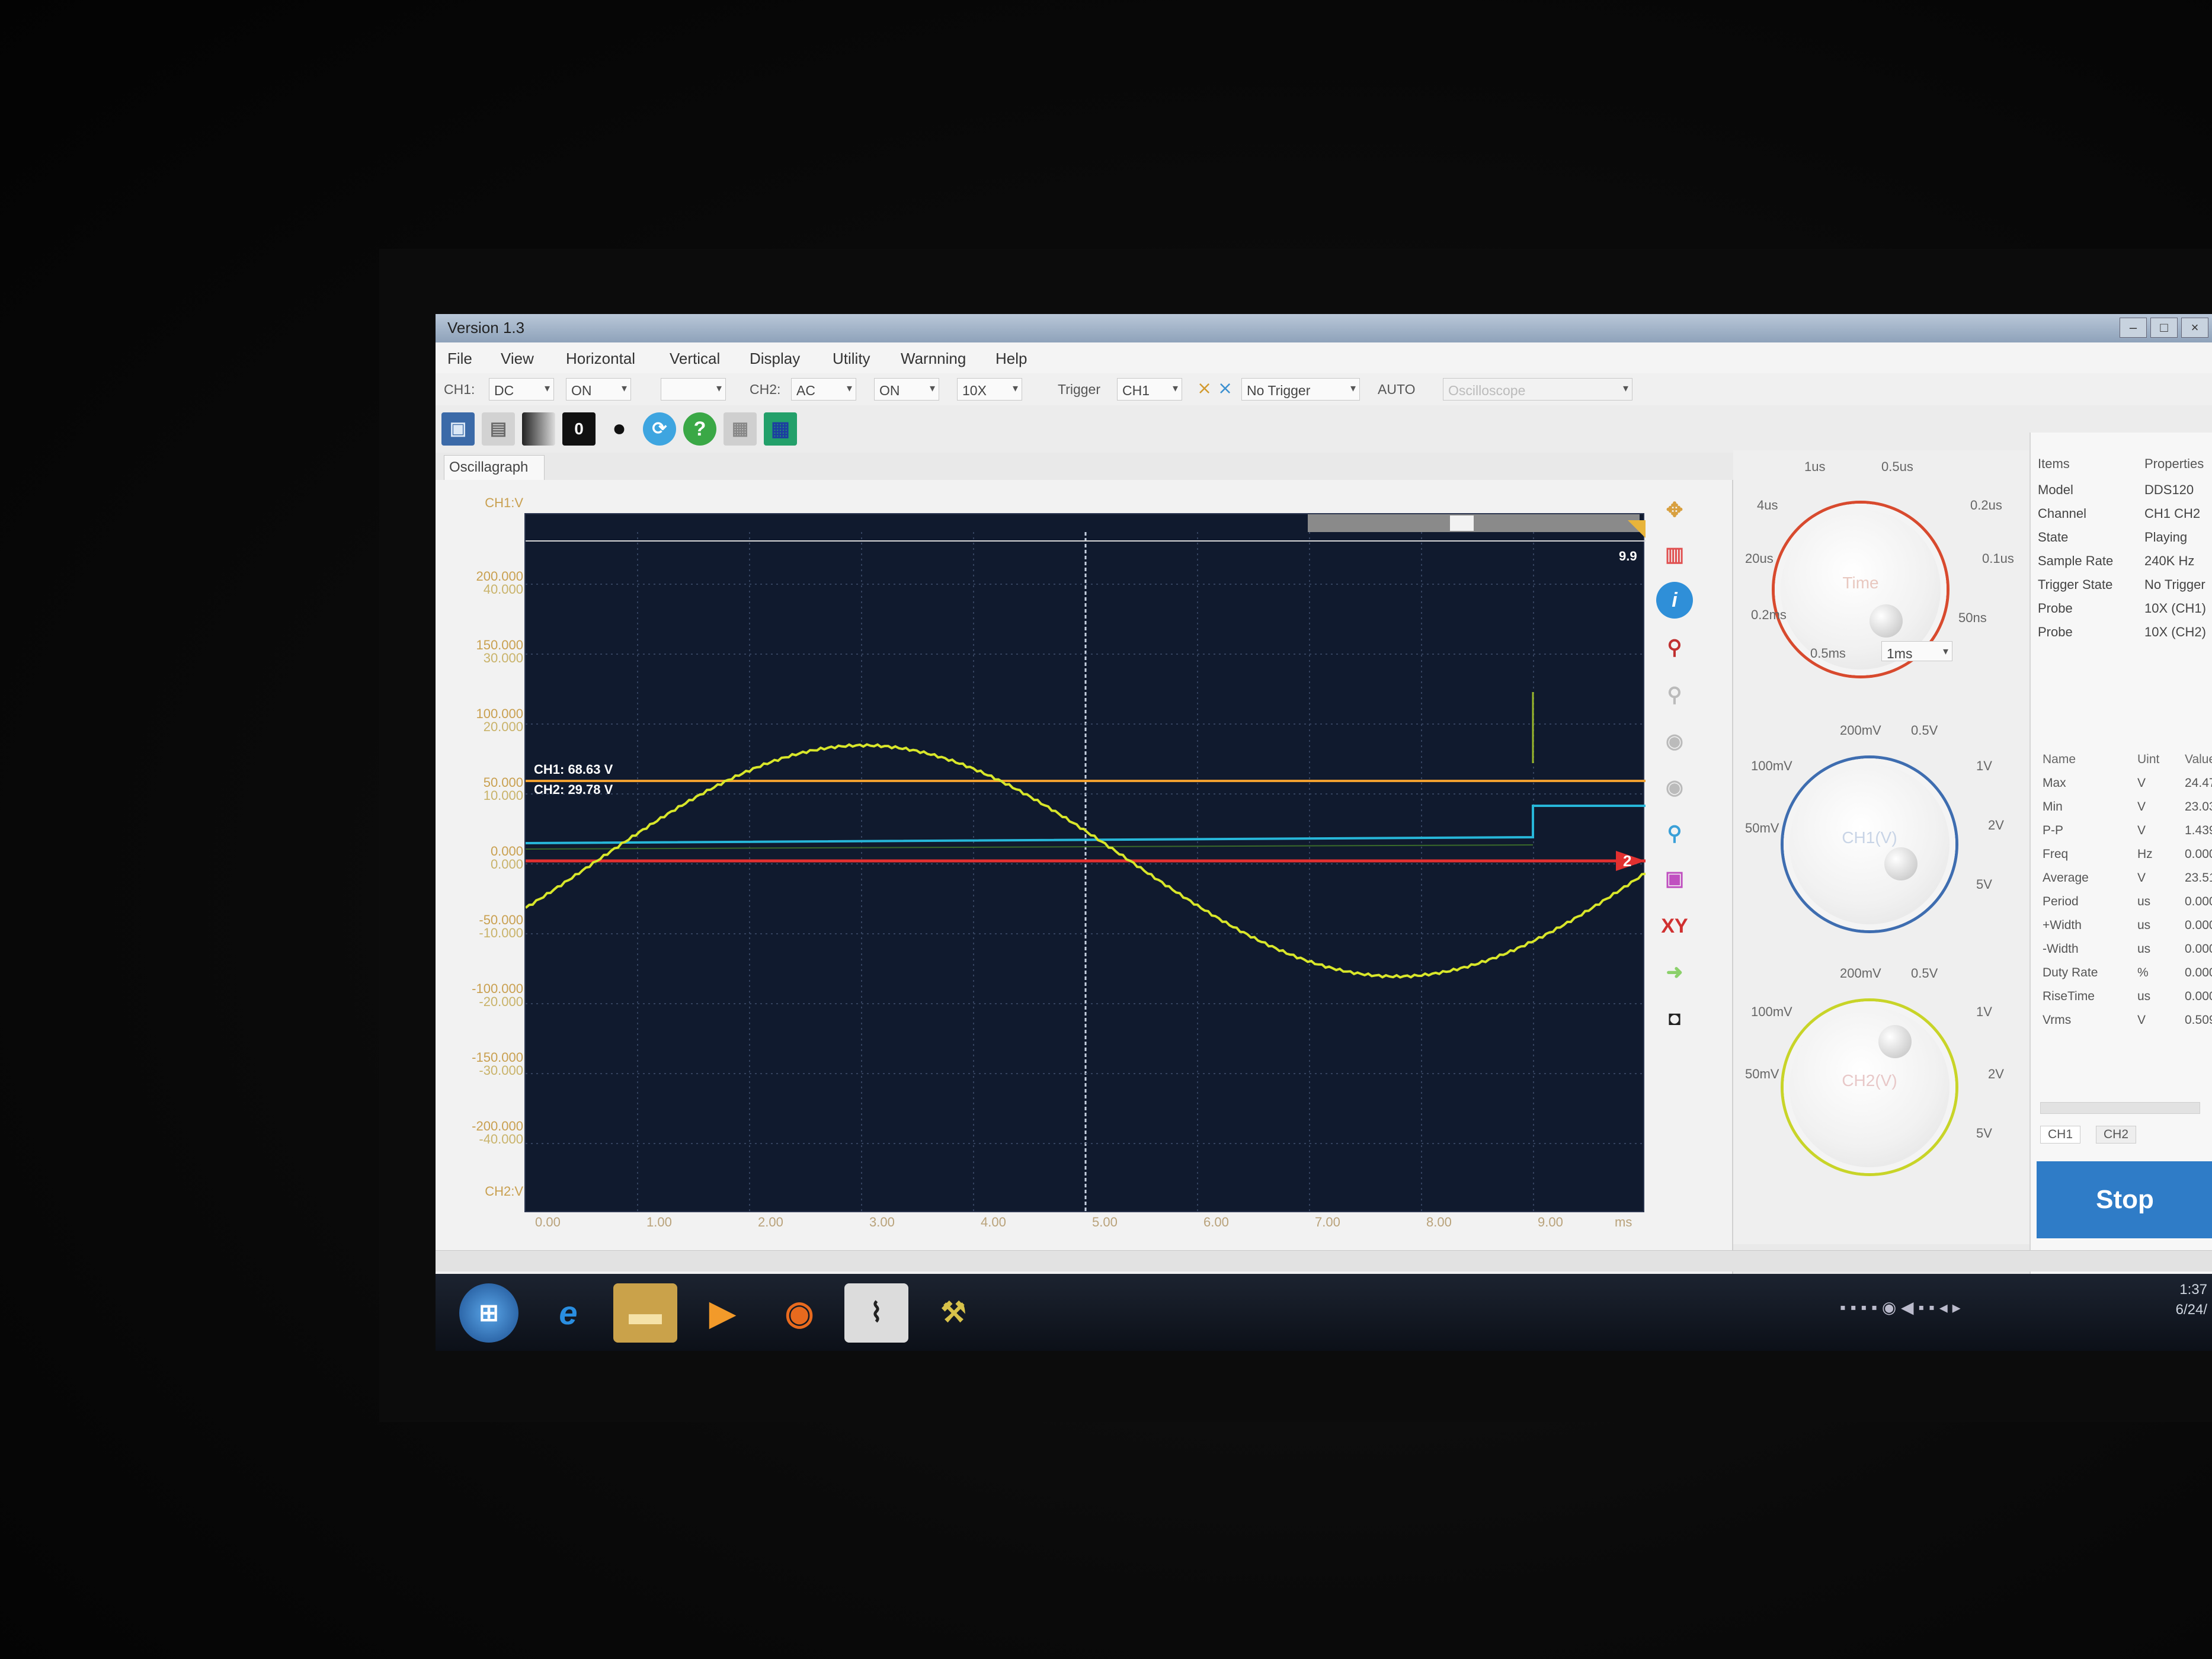 The image size is (2212, 1659). I want to click on title-bar: Version 1.3 – □ ×, so click(1324, 328).